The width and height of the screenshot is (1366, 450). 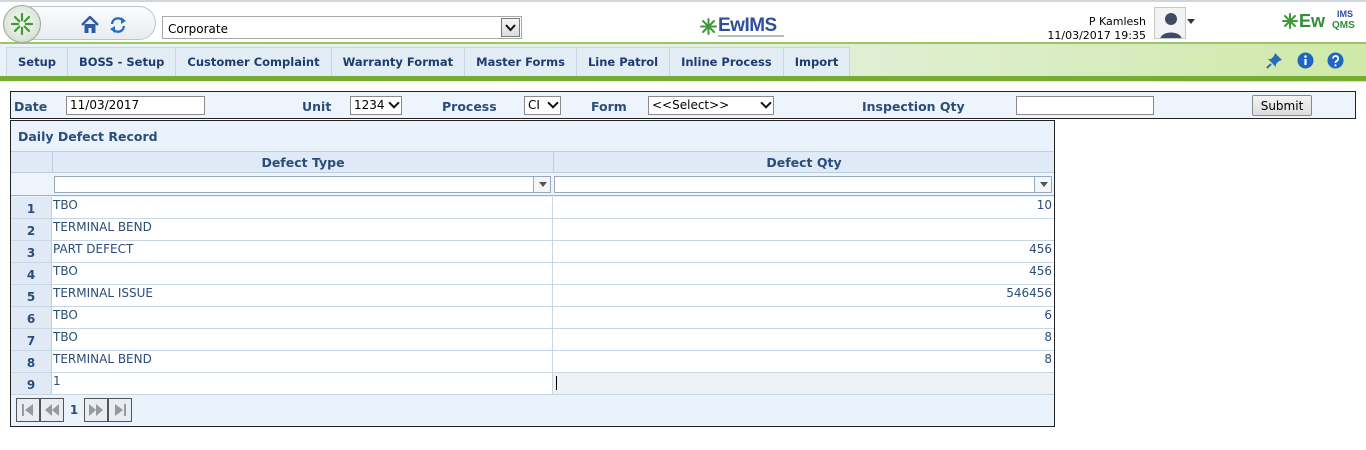 I want to click on process-select: CI, so click(x=542, y=105).